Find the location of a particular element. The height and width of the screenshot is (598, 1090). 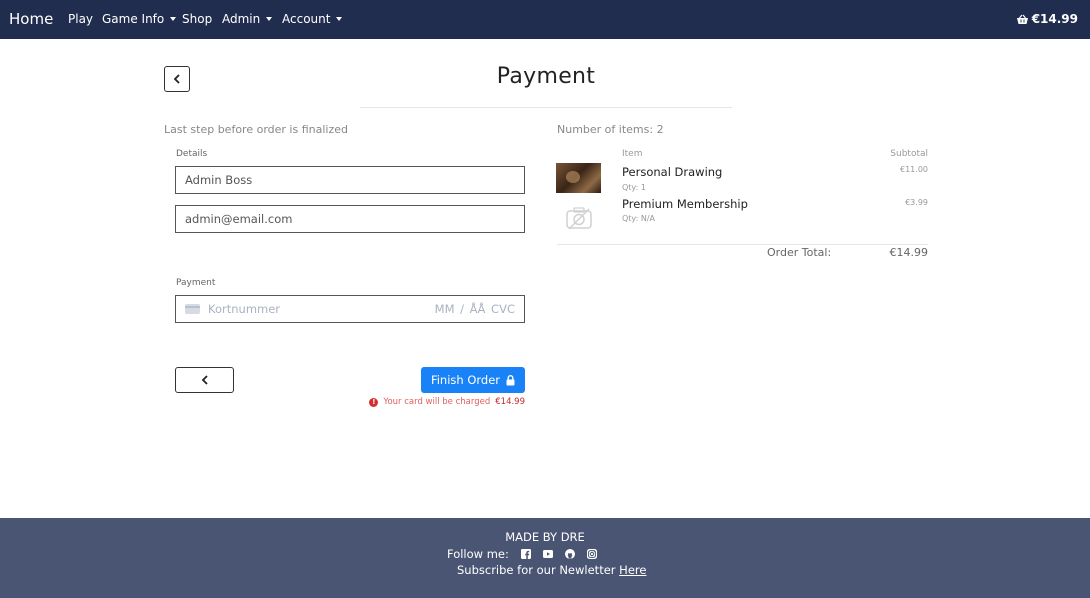

follow-label: Follow me: is located at coordinates (478, 554).